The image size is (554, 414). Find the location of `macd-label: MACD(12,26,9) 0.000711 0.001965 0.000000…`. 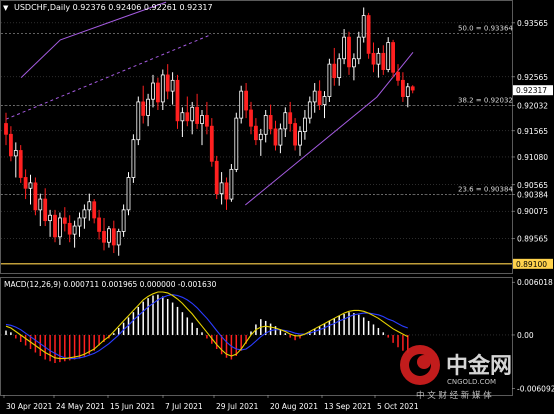

macd-label: MACD(12,26,9) 0.000711 0.001965 0.000000… is located at coordinates (110, 284).